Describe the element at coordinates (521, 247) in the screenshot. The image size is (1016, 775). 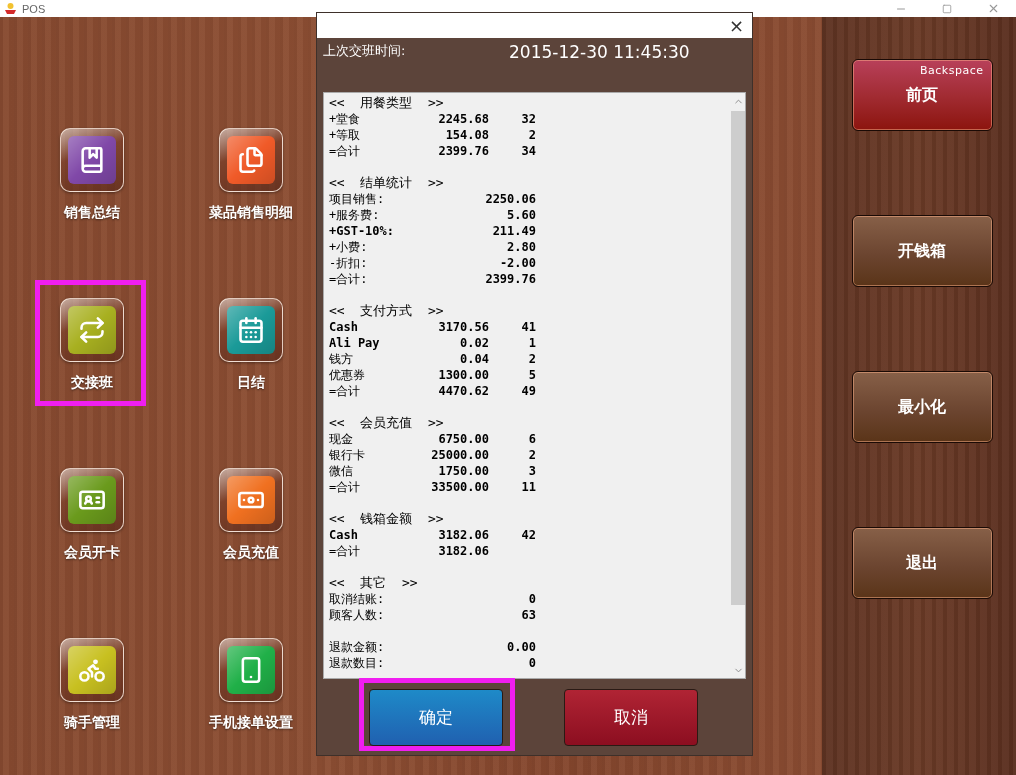
I see `amount-value: 2.80` at that location.